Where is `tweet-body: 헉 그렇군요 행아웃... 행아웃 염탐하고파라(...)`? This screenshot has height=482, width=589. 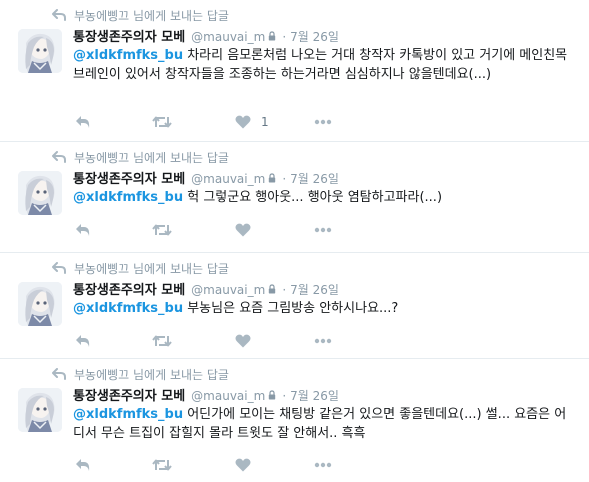 tweet-body: 헉 그렇군요 행아웃... 행아웃 염탐하고파라(...) is located at coordinates (313, 197).